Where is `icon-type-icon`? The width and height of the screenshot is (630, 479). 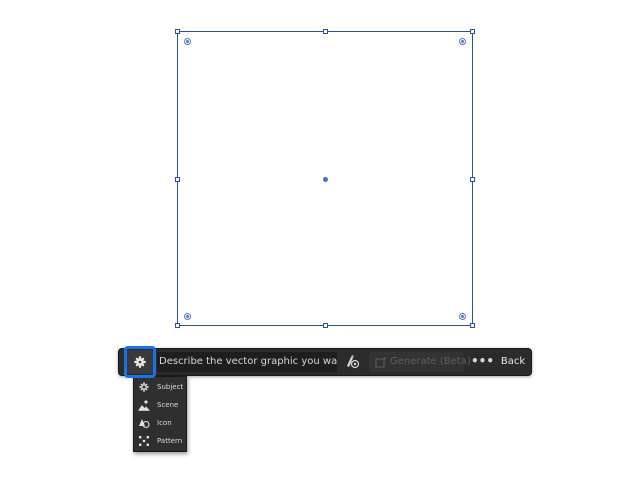
icon-type-icon is located at coordinates (144, 424).